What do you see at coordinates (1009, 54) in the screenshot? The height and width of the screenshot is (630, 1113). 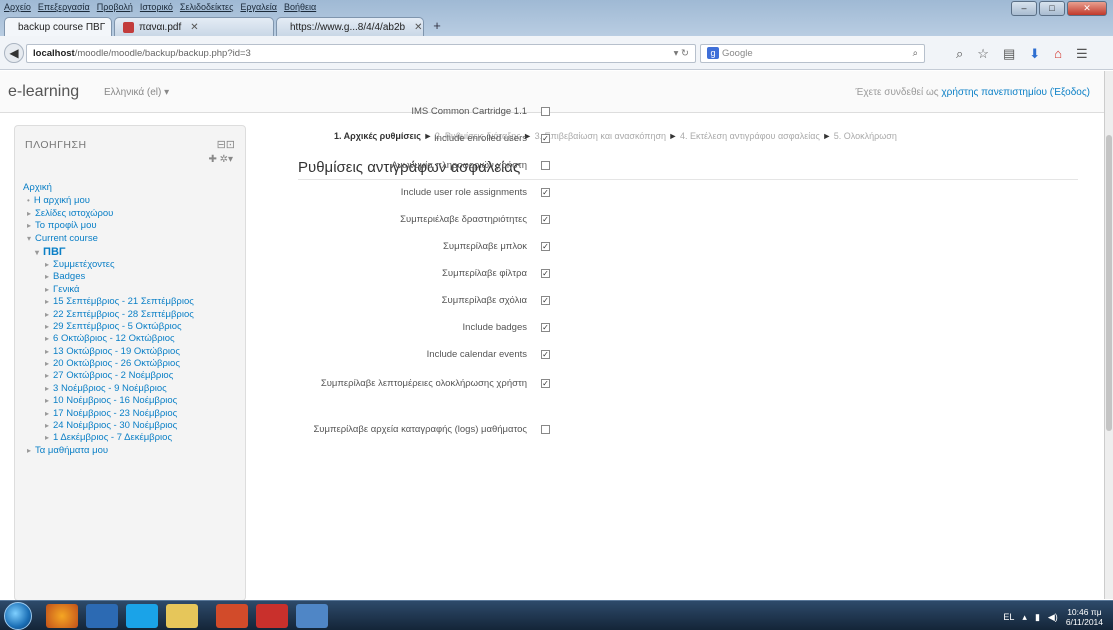 I see `bookmarks-list-icon: ▤` at bounding box center [1009, 54].